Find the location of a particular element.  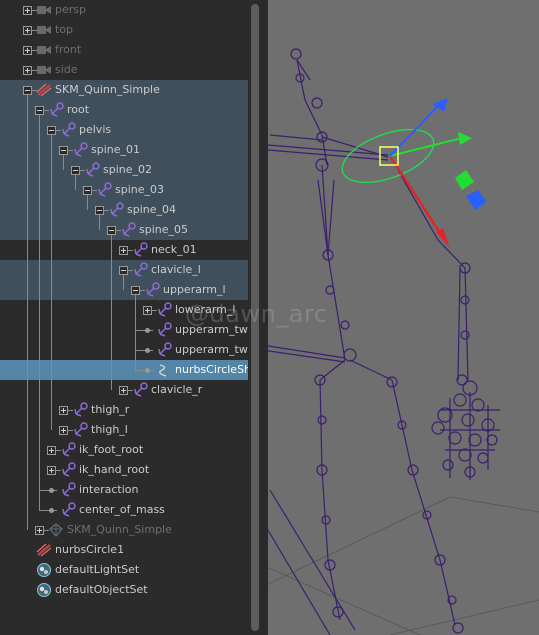

outliner-row: clavicle_l is located at coordinates (124, 270).